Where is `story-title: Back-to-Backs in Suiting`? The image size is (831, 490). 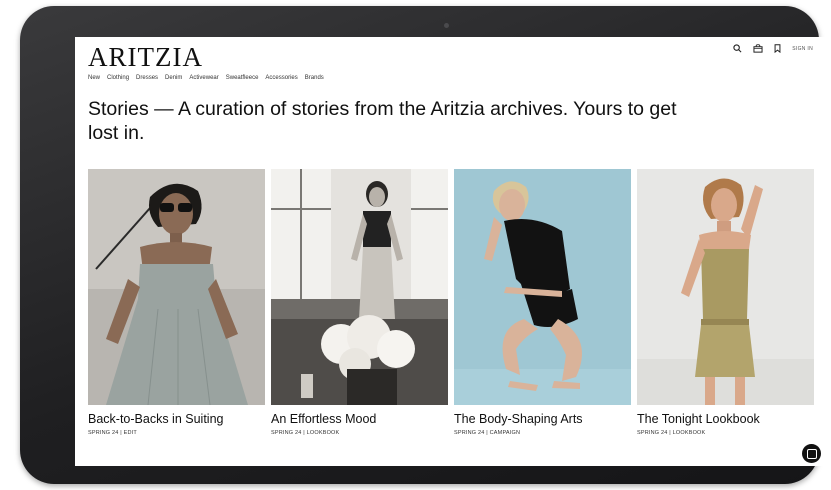 story-title: Back-to-Backs in Suiting is located at coordinates (176, 419).